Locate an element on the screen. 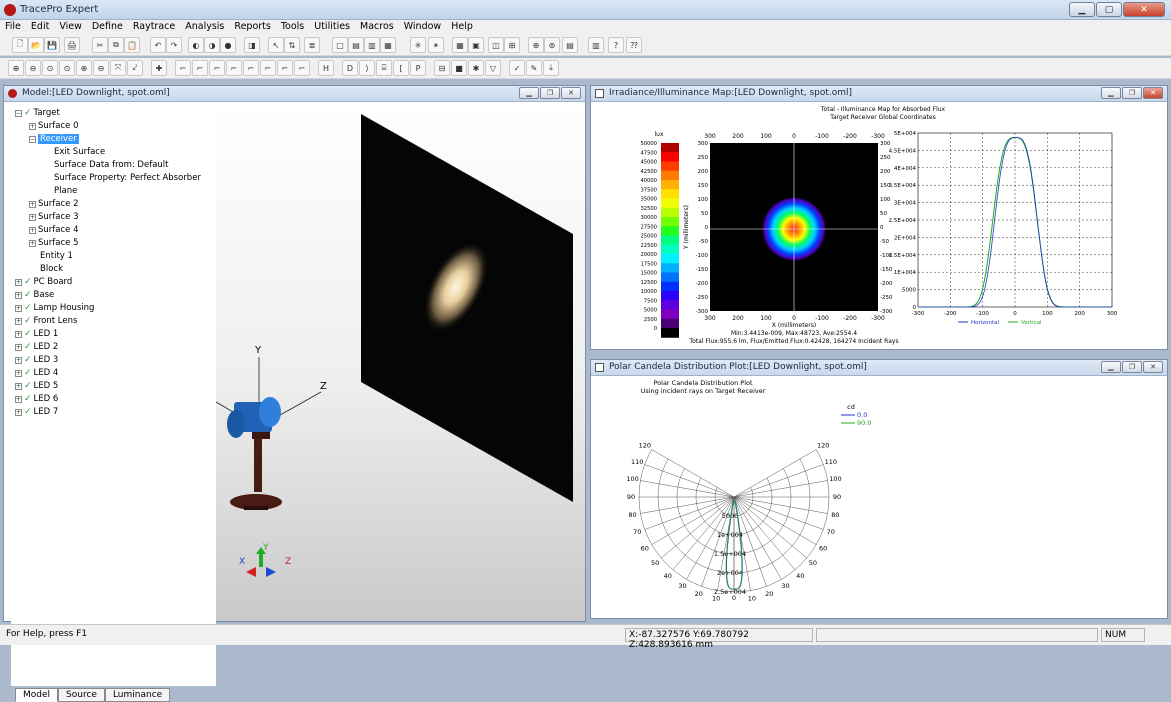  view-toolbar-button-7-icon: ⤧ is located at coordinates (118, 68).